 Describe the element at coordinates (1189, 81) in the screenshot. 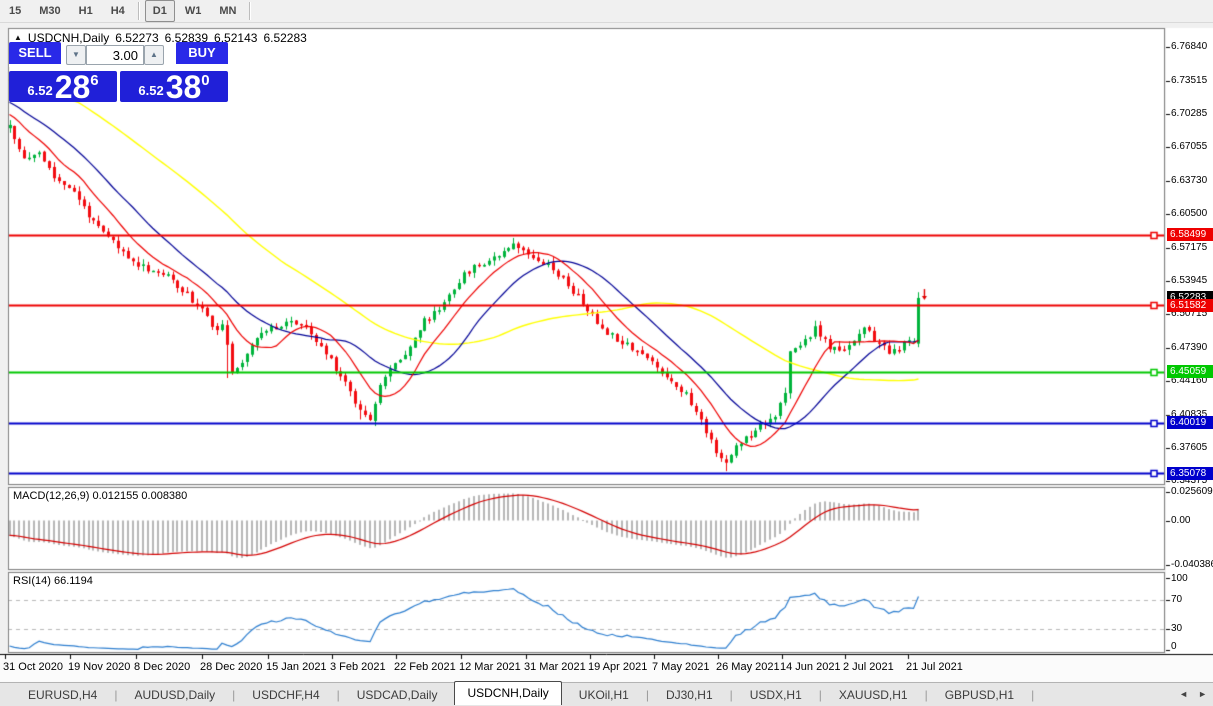

I see `price-tick-label: 6.73515` at that location.